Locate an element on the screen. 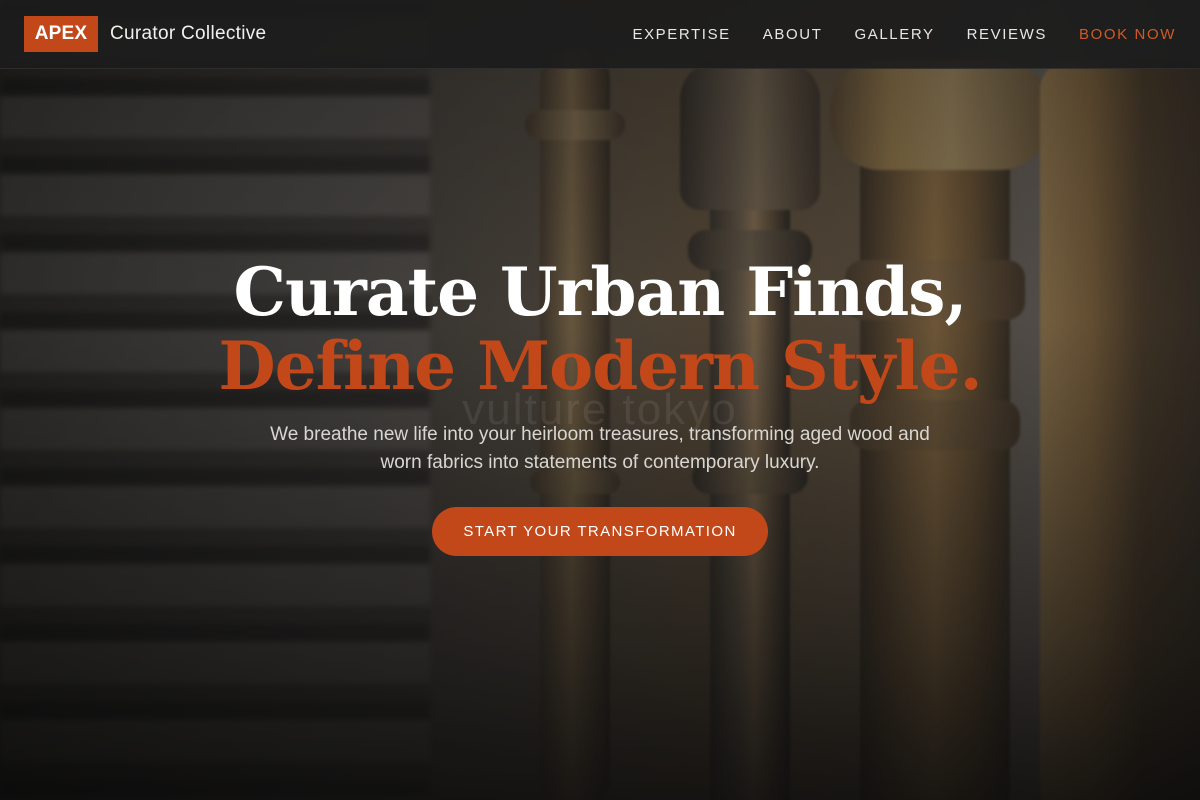 Image resolution: width=1200 pixels, height=800 pixels. brand-name: Curator Collective is located at coordinates (188, 34).